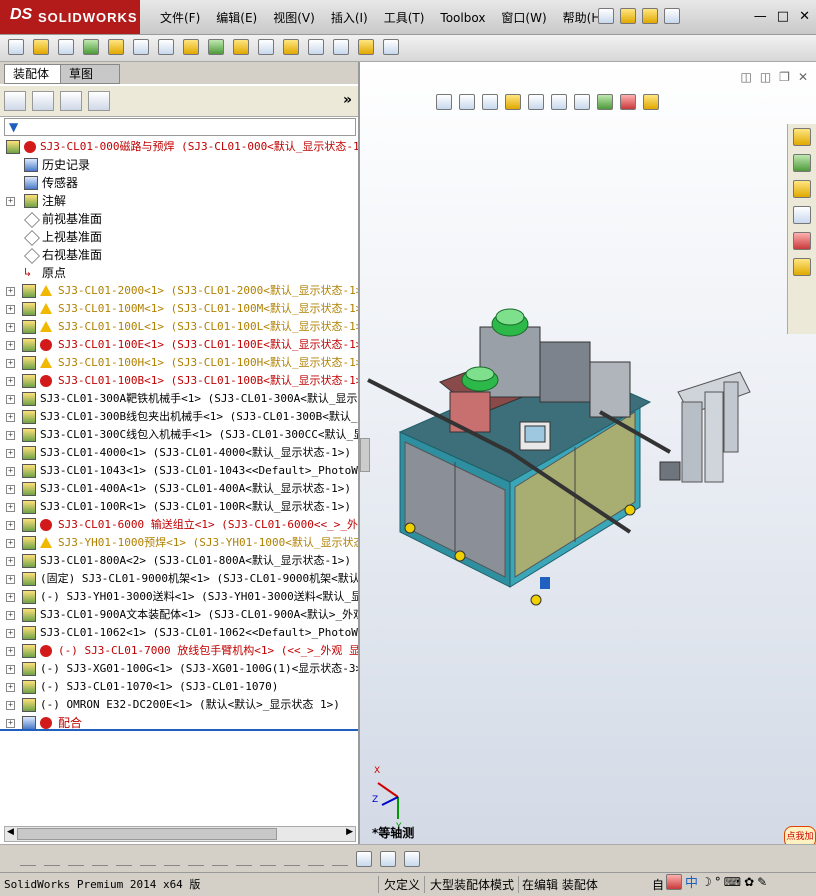  I want to click on menu-tools: 工具(T), so click(404, 18).